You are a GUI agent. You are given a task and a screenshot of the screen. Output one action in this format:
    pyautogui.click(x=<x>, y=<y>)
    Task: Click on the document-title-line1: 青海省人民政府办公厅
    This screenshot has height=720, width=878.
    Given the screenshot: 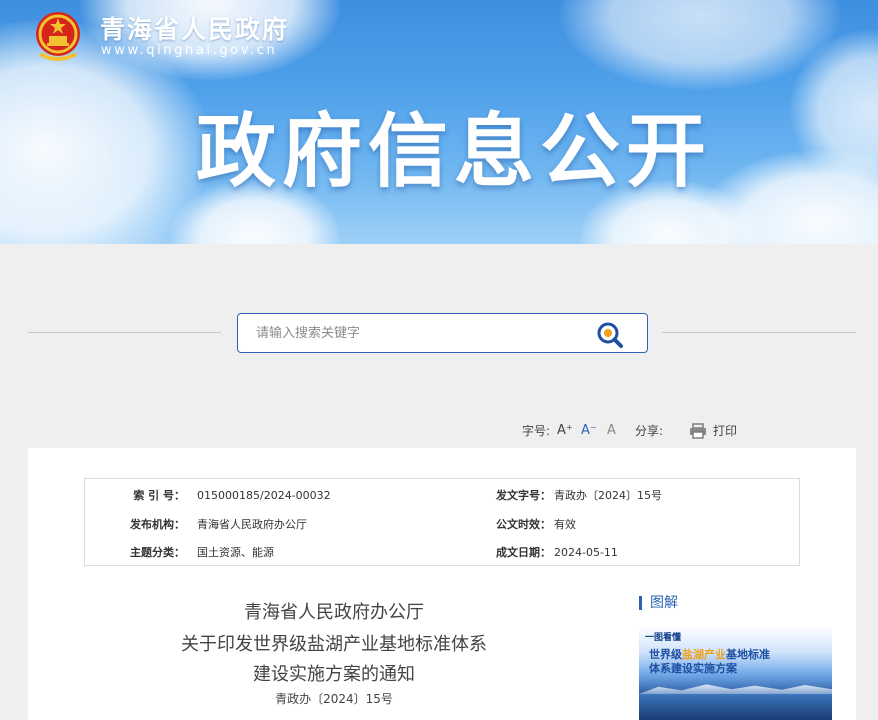 What is the action you would take?
    pyautogui.click(x=334, y=612)
    